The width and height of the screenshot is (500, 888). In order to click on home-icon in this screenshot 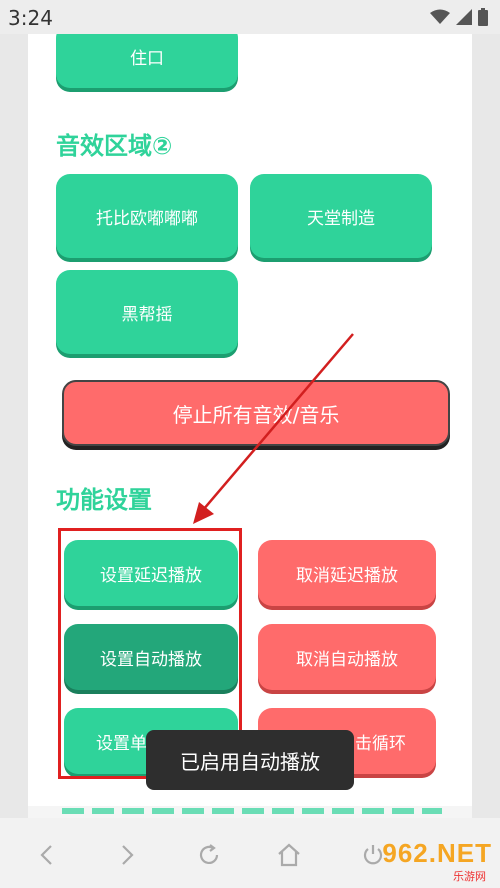, I will do `click(289, 855)`.